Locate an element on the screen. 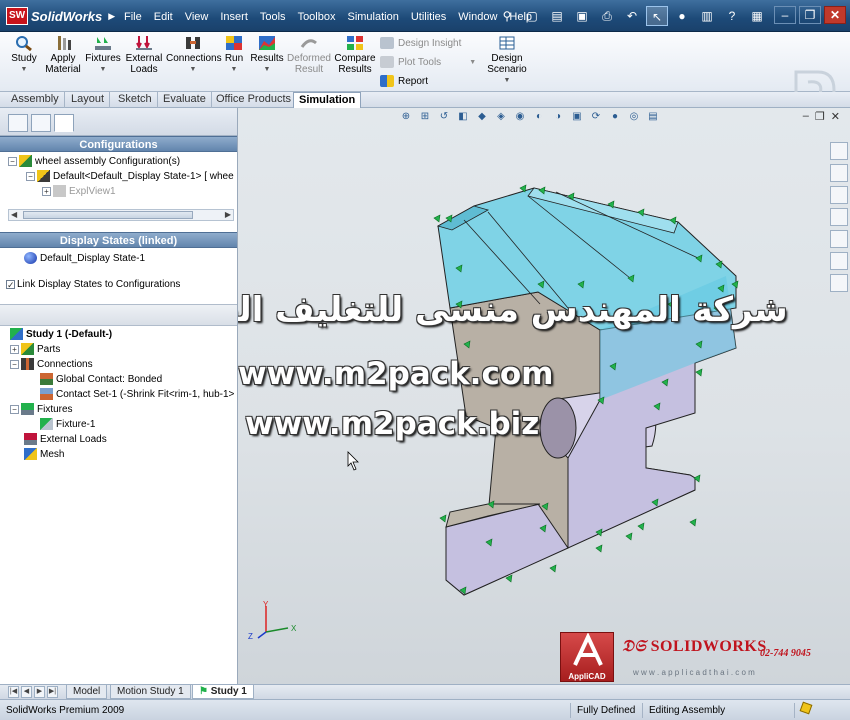 The height and width of the screenshot is (720, 850). design-insight-button: Design Insight is located at coordinates (420, 43).